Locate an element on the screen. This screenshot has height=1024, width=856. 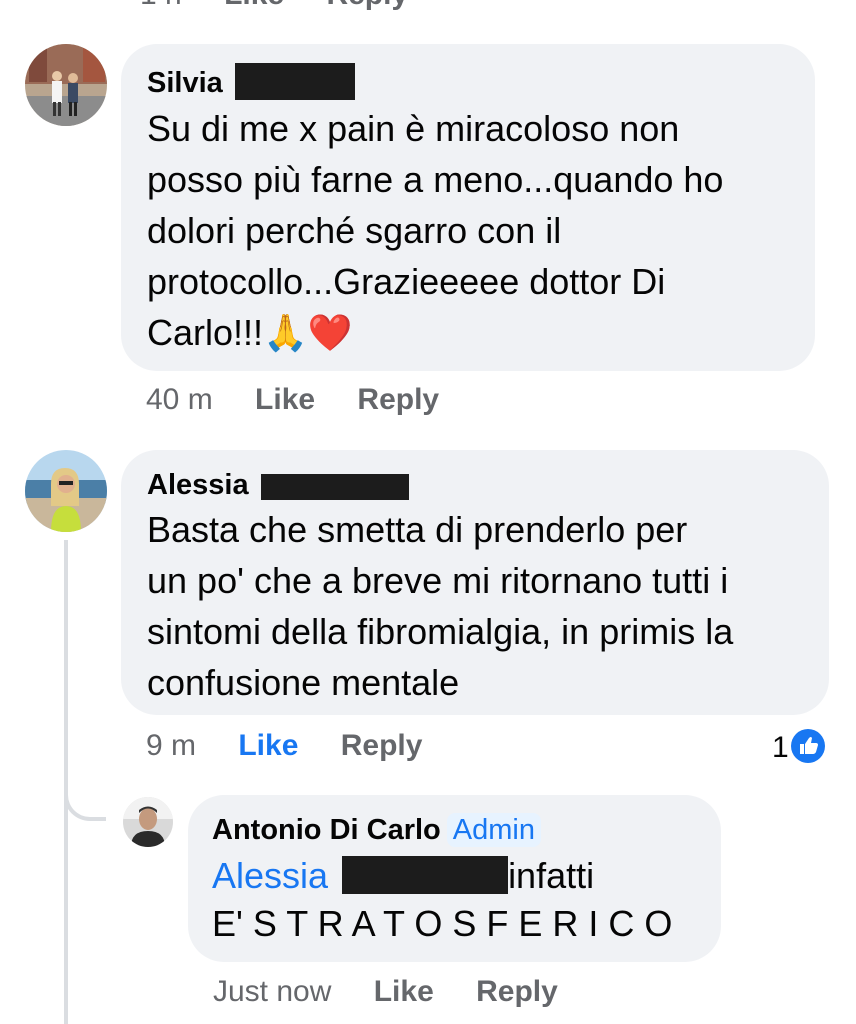
mention-link: Alessia is located at coordinates (270, 875).